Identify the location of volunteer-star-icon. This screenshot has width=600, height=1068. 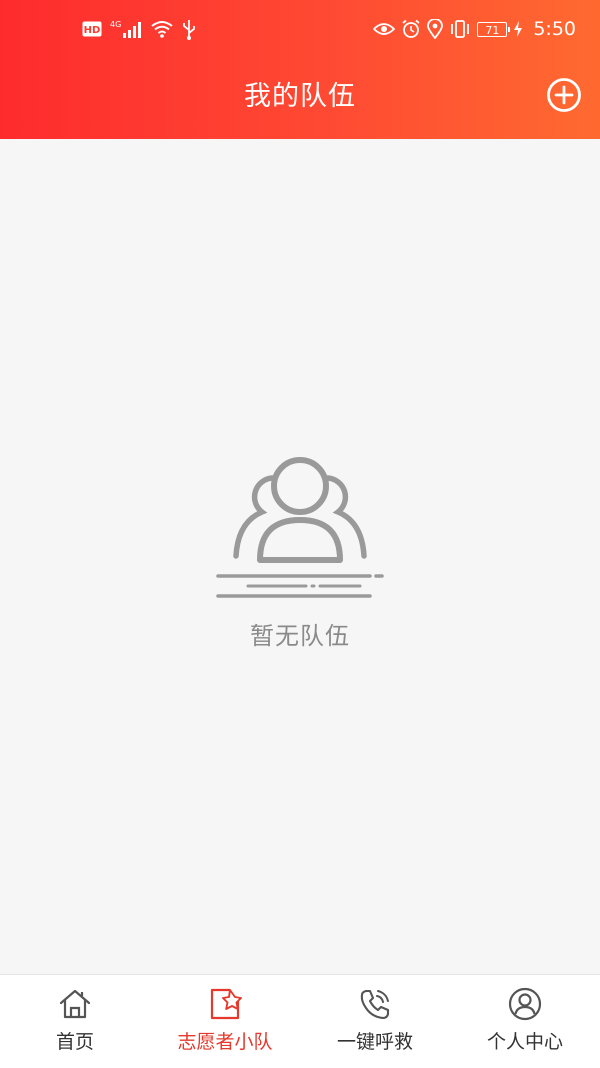
(226, 1004).